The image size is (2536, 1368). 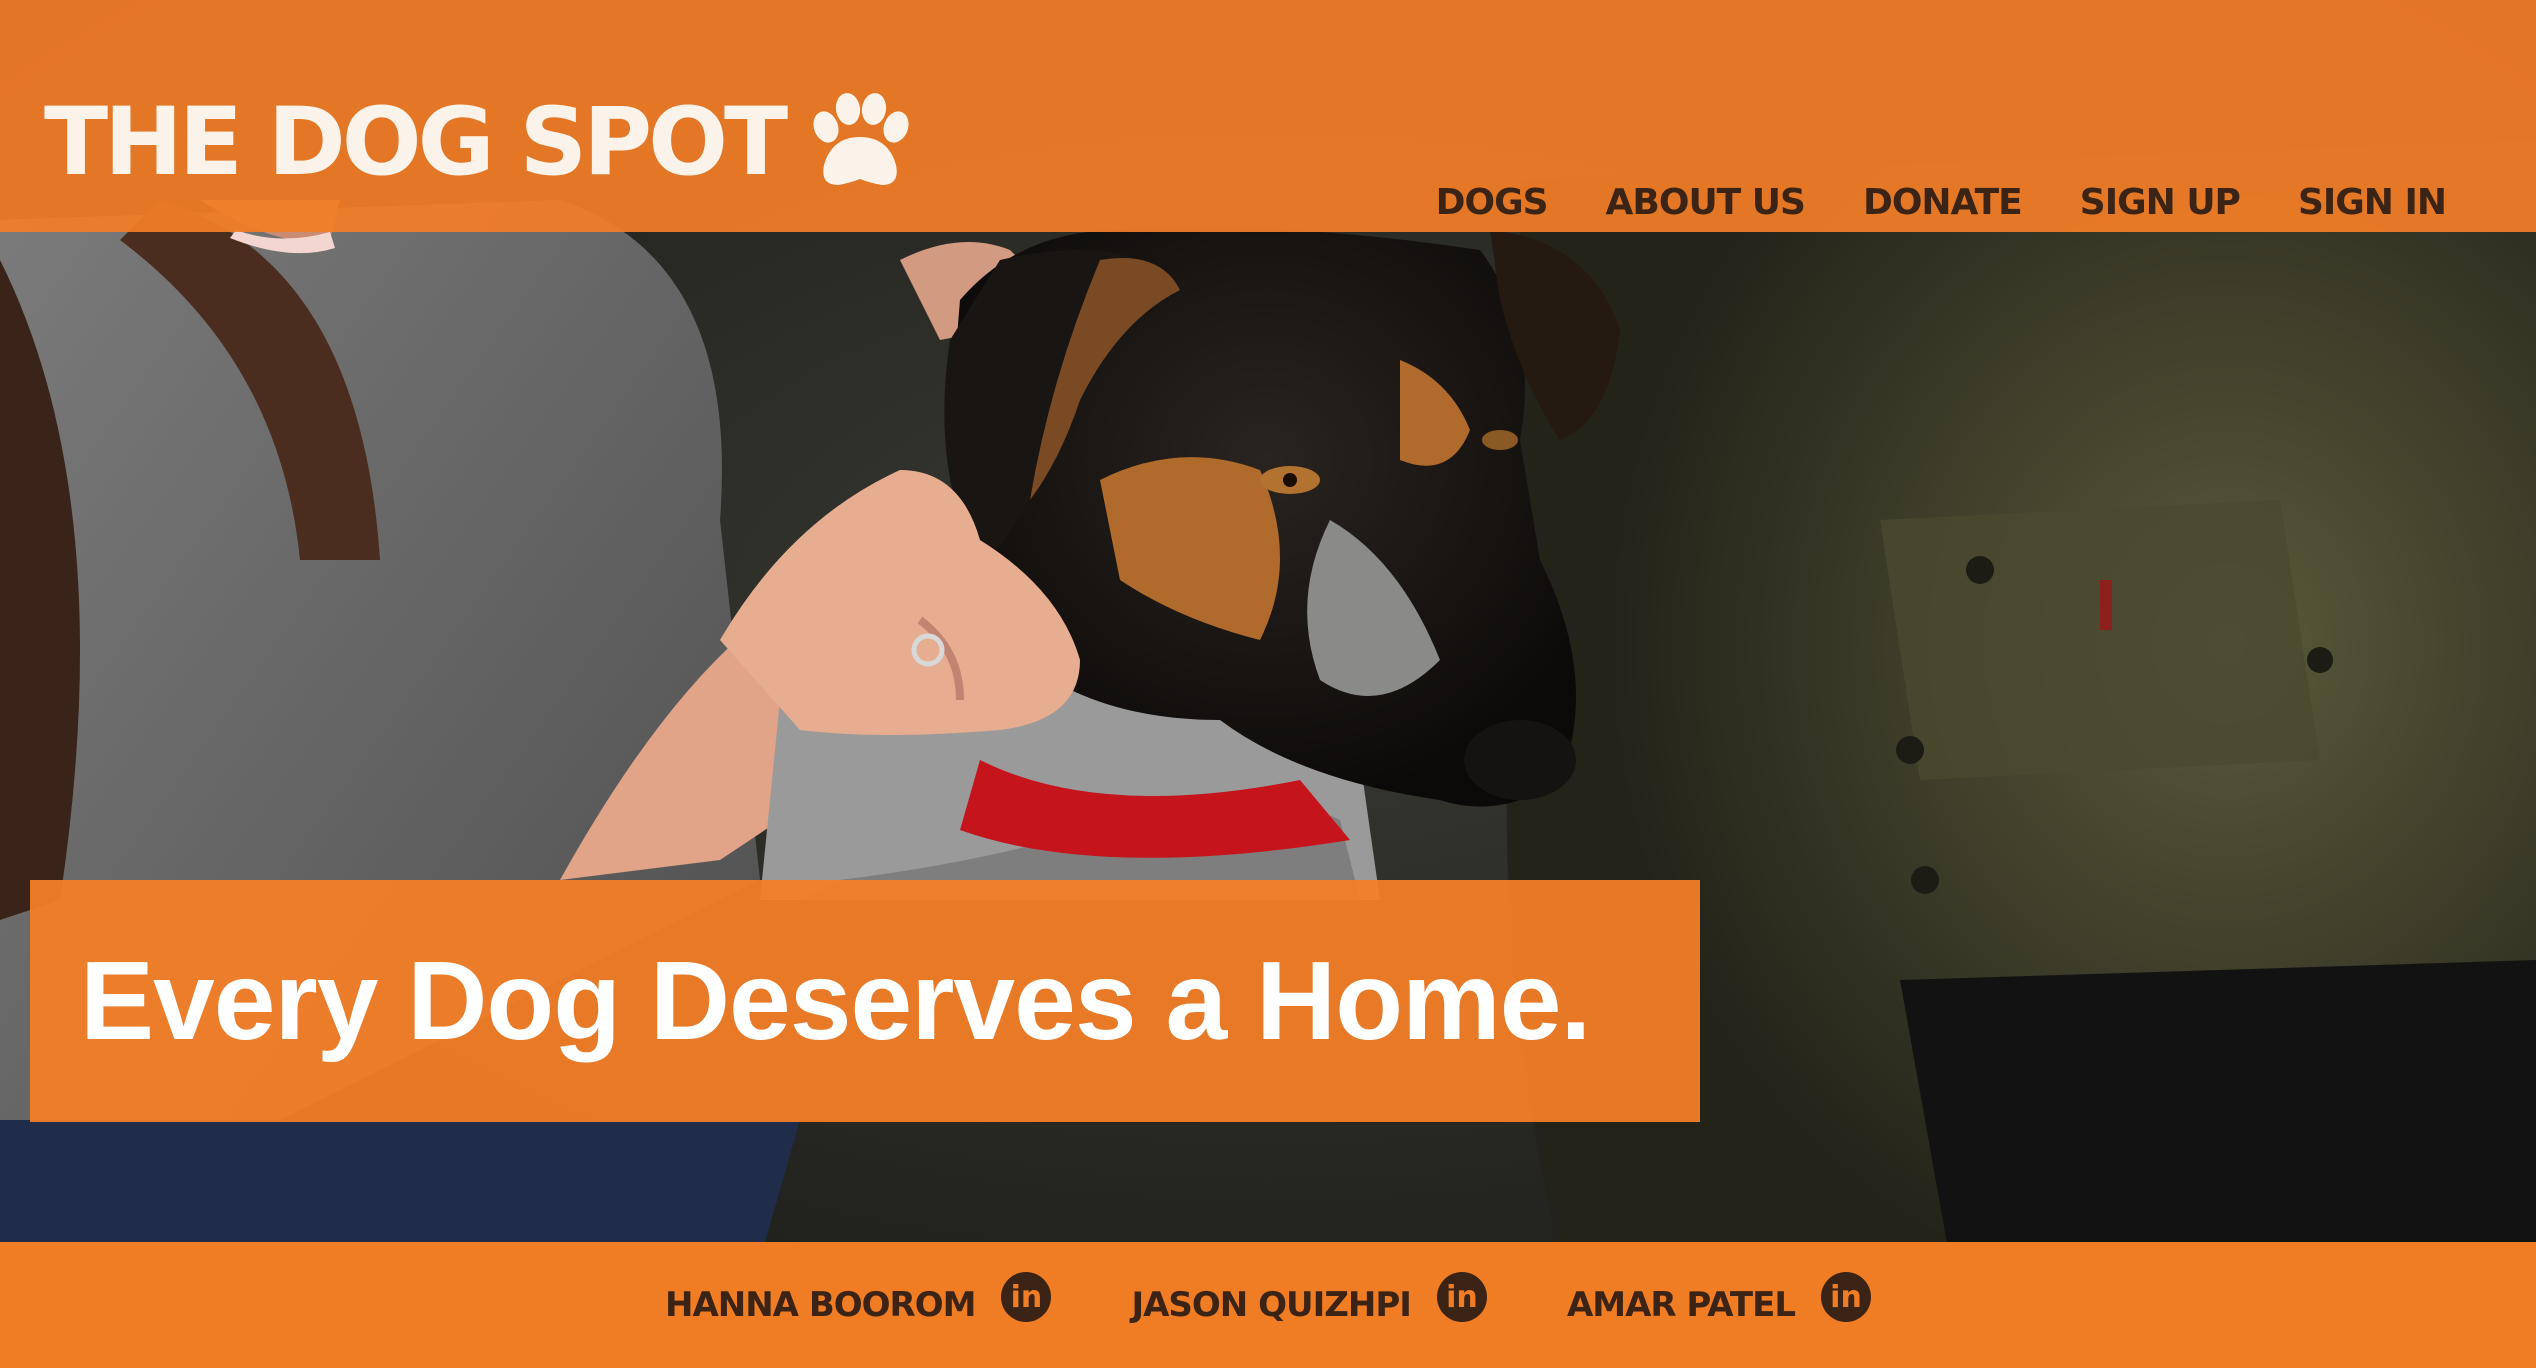 What do you see at coordinates (1706, 202) in the screenshot?
I see `nav-item-about-us: ABOUT US` at bounding box center [1706, 202].